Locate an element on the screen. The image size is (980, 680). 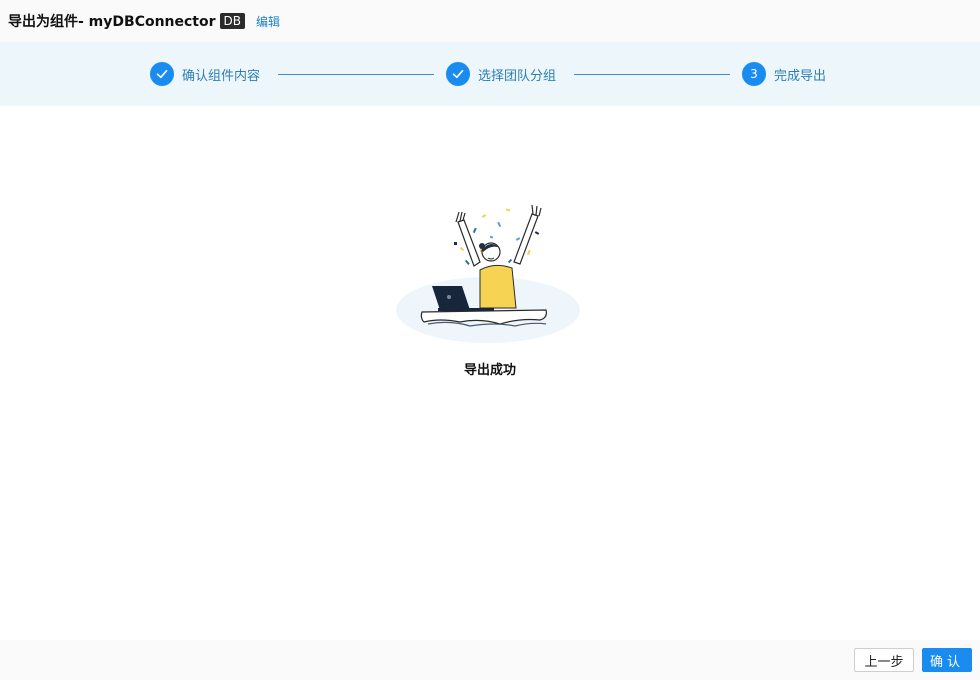
step-label: 确认组件内容 is located at coordinates (221, 76).